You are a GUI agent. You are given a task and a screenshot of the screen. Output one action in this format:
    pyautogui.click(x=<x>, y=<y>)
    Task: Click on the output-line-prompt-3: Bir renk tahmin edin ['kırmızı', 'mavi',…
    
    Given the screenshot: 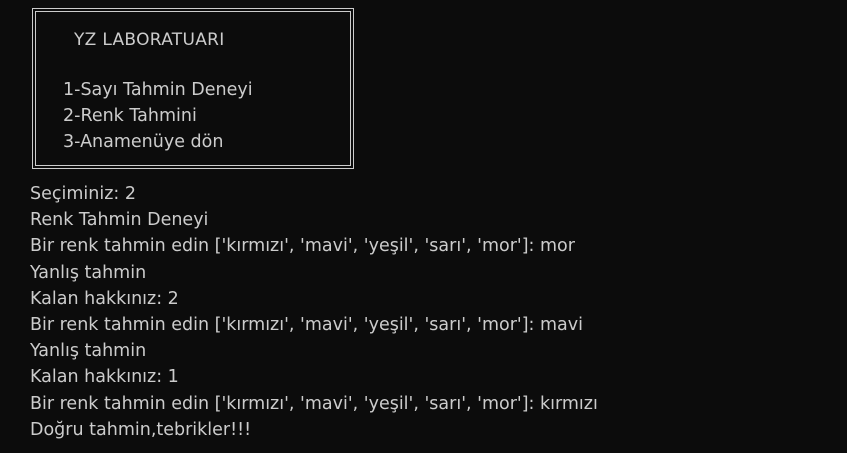 What is the action you would take?
    pyautogui.click(x=314, y=403)
    